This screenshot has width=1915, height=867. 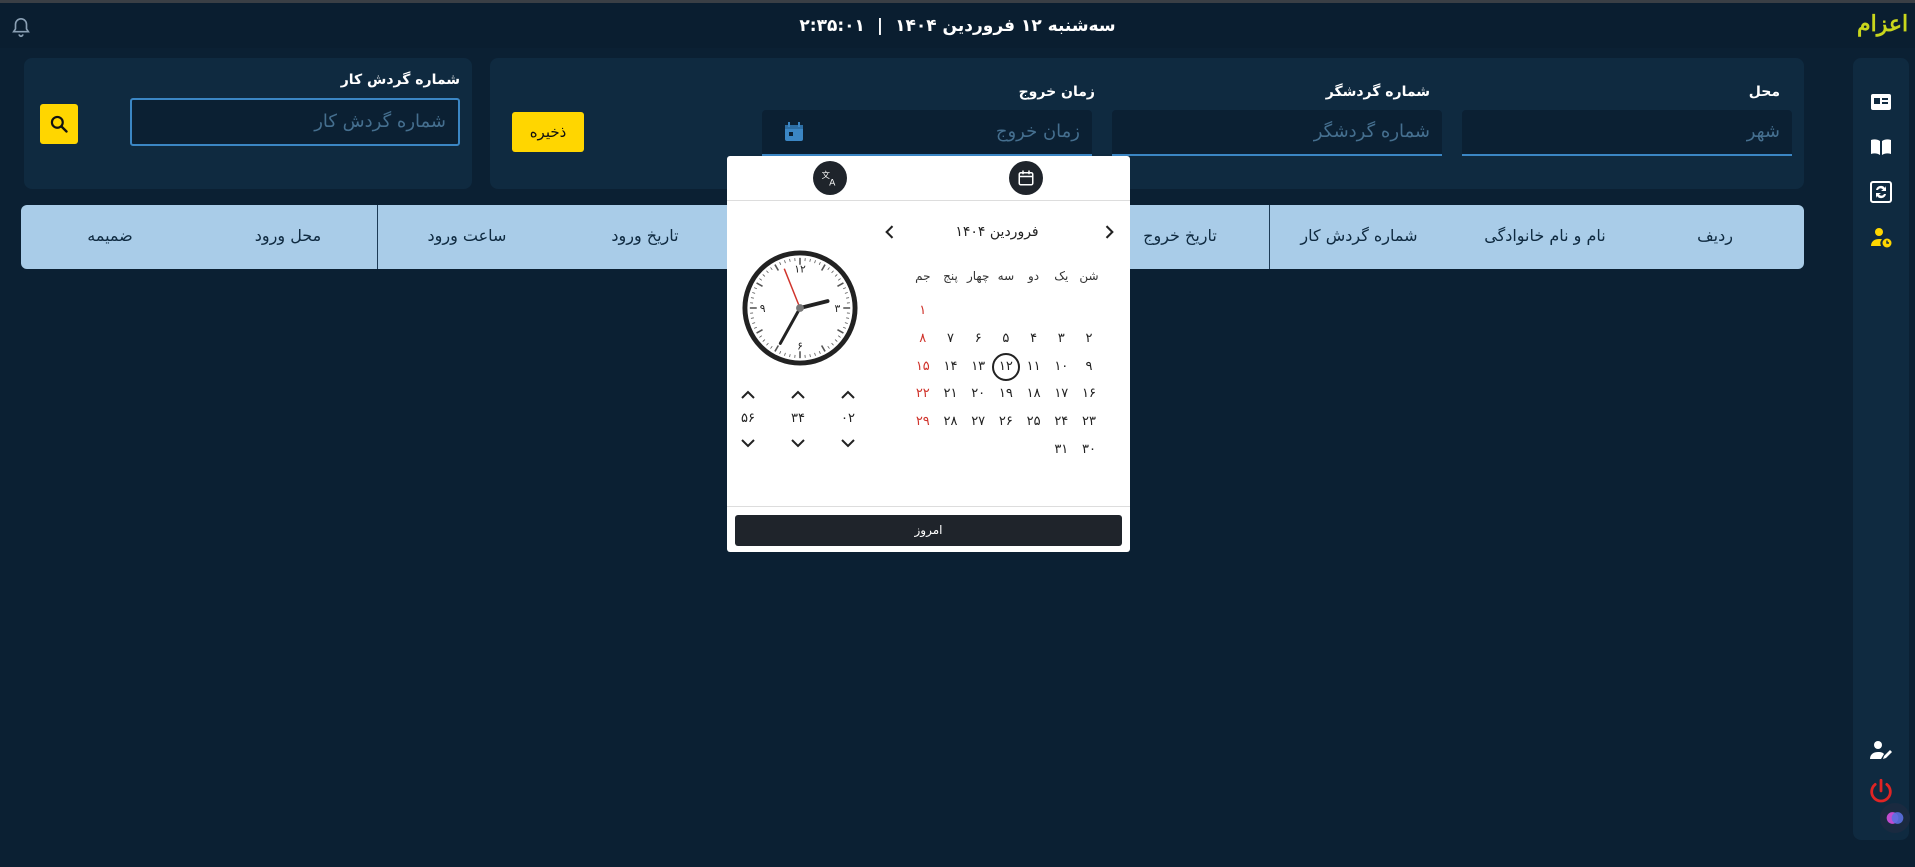 I want to click on translate-icon: 文A, so click(x=829, y=179).